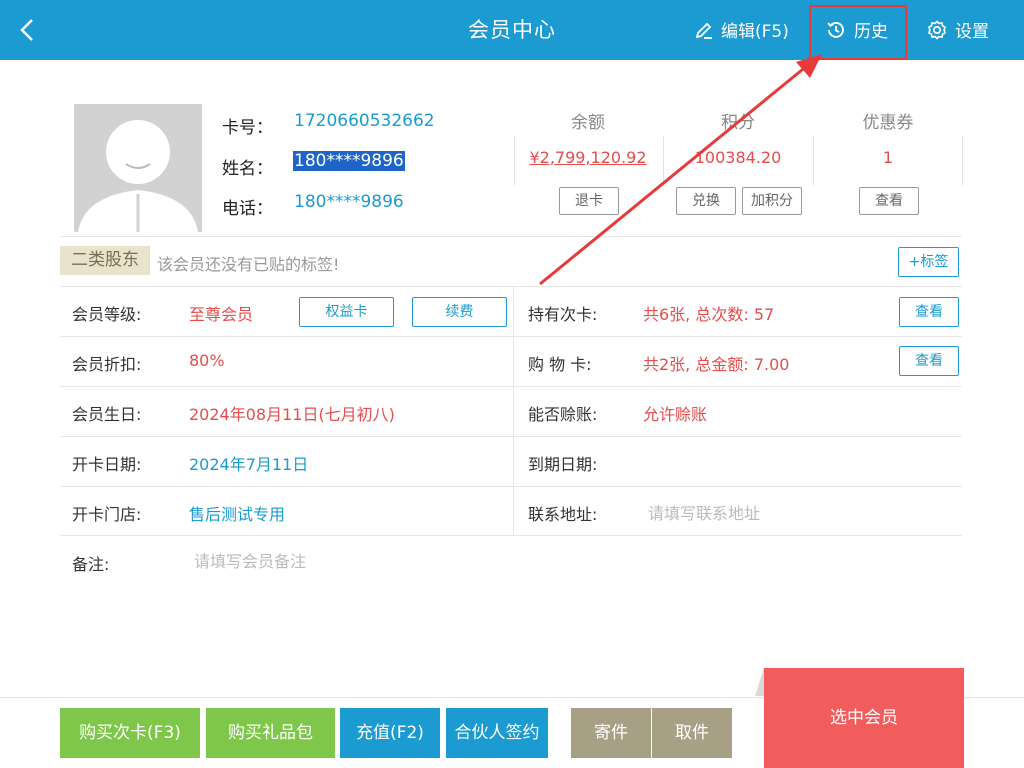 Image resolution: width=1024 pixels, height=768 pixels. I want to click on history-highlight-box, so click(858, 32).